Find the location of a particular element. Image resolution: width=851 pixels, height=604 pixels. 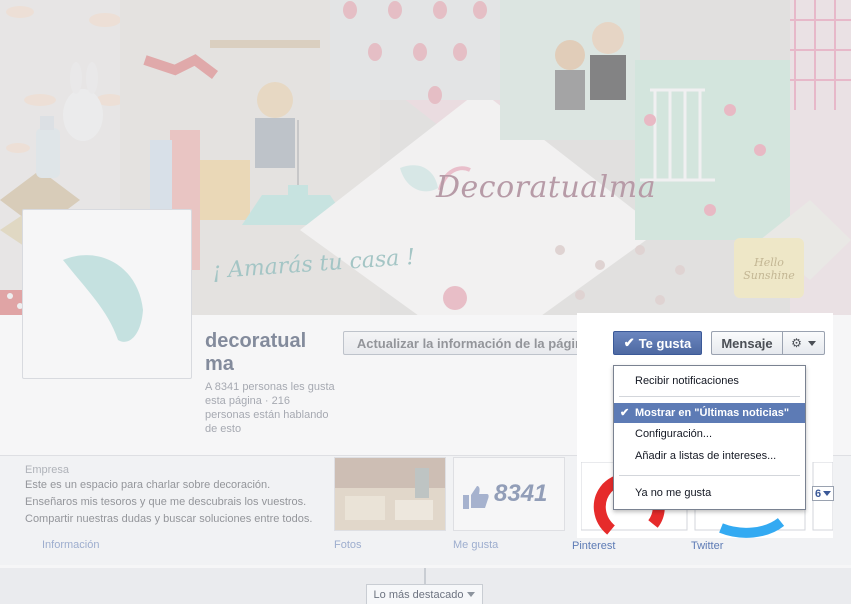

page-title: decoratual ma is located at coordinates (270, 353).